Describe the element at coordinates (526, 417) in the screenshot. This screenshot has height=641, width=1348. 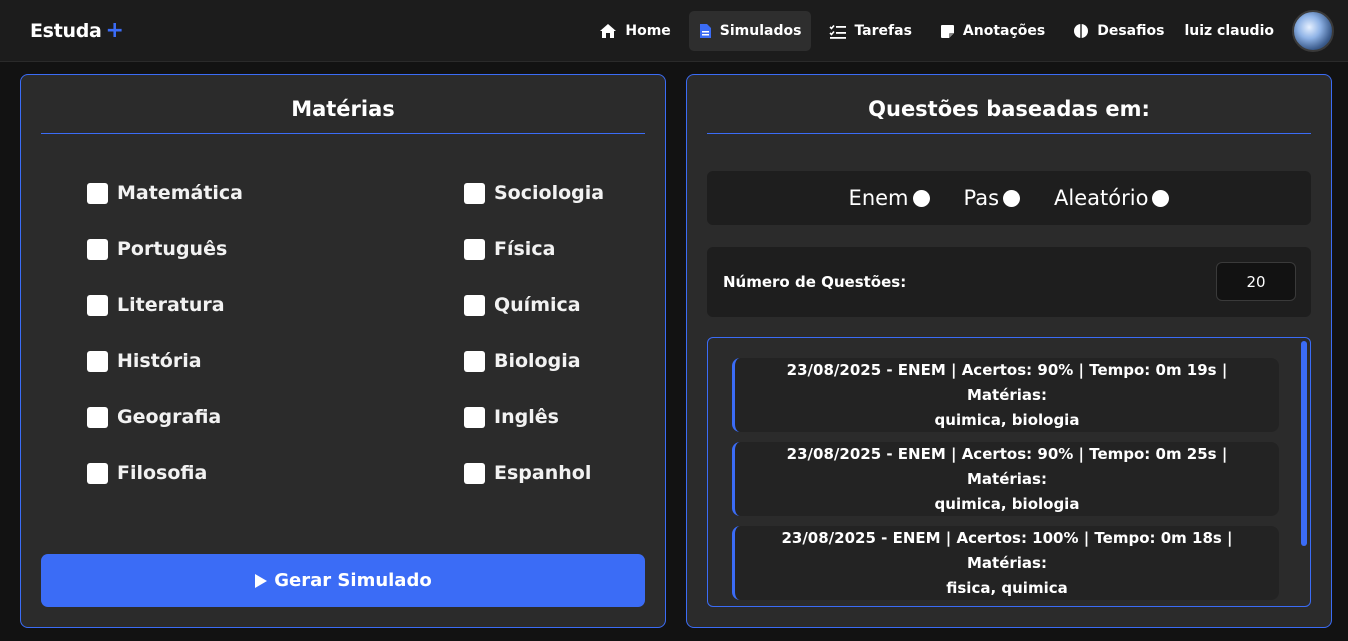
I see `checkbox-label: Inglês` at that location.